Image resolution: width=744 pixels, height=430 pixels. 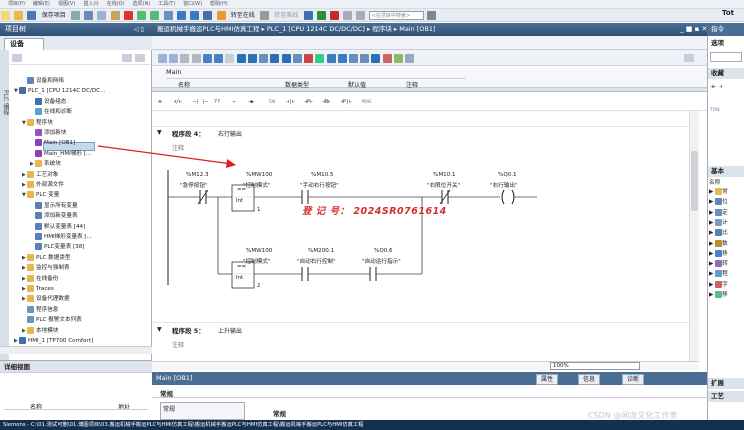 I want to click on instruction-folder-label: 常, so click(x=725, y=192).